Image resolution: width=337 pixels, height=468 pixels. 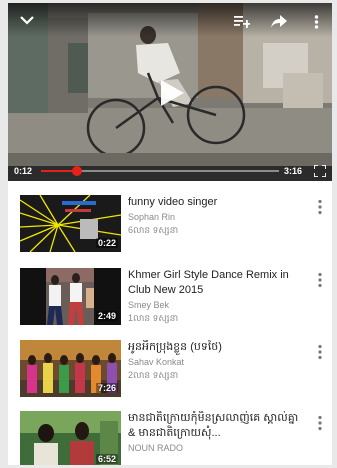 What do you see at coordinates (106, 243) in the screenshot?
I see `video-duration: 0:22` at bounding box center [106, 243].